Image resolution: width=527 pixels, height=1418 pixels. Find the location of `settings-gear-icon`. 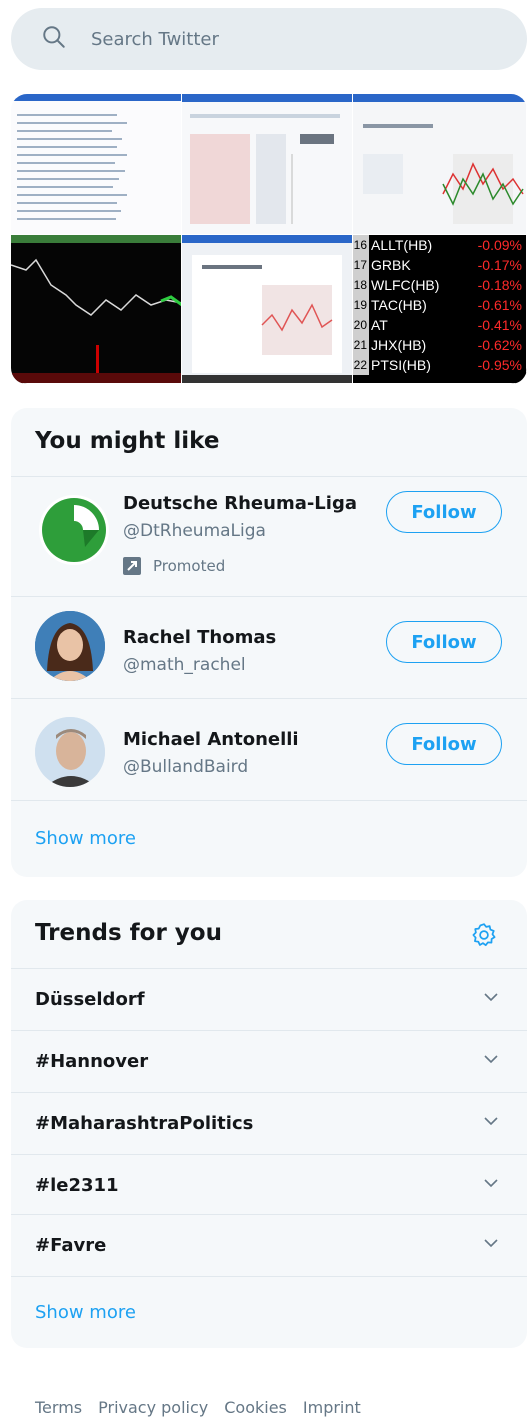

settings-gear-icon is located at coordinates (484, 935).